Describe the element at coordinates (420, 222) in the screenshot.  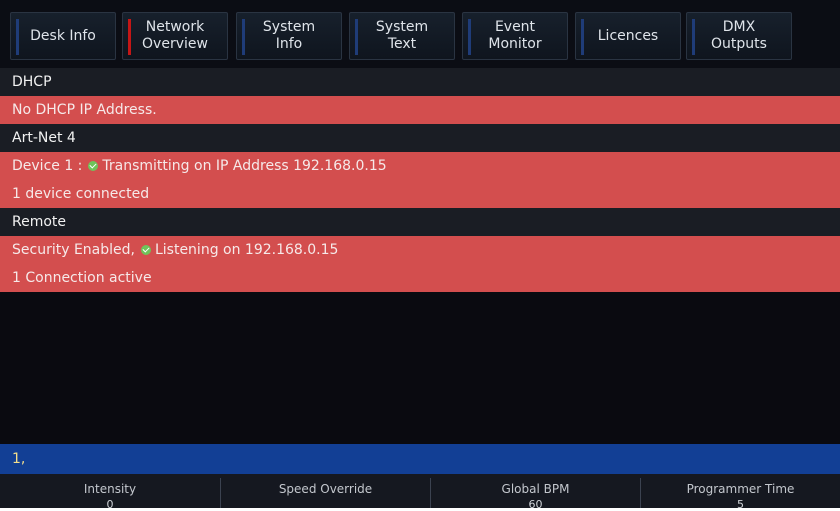
I see `section-header-remote: Remote` at that location.